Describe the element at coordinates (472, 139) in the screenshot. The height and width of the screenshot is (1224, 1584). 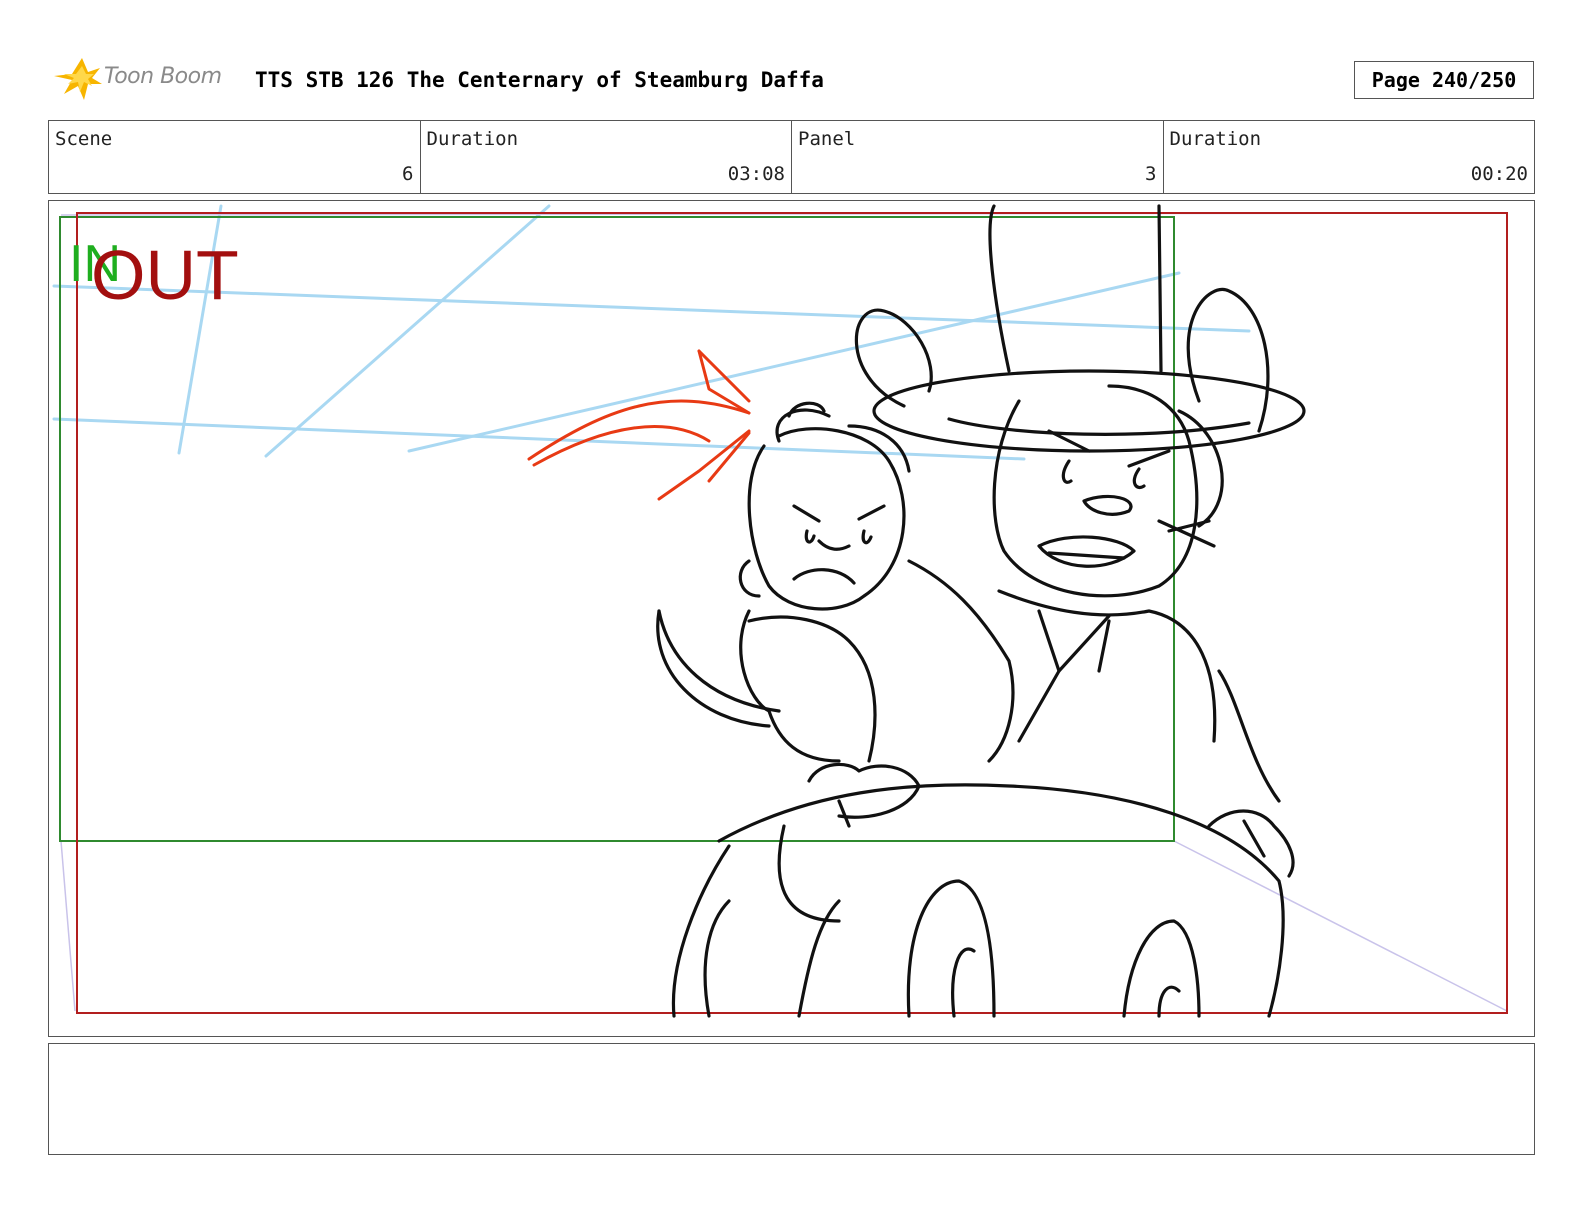
I see `scene-duration-label: Duration` at that location.